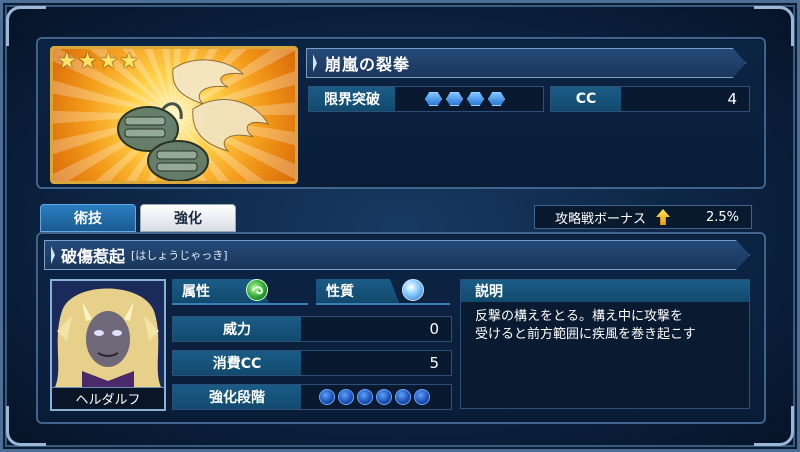 This screenshot has height=452, width=800. I want to click on cc-cost-row: 消費CC 5, so click(312, 363).